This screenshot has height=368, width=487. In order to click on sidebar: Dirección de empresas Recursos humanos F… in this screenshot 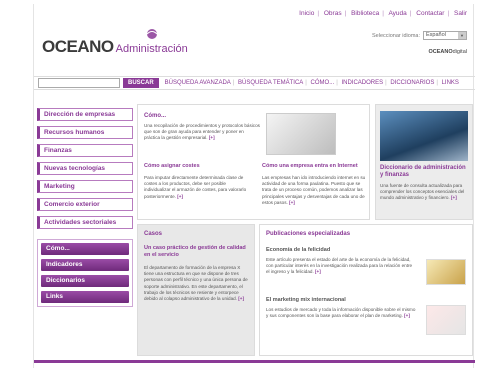, I will do `click(85, 207)`.